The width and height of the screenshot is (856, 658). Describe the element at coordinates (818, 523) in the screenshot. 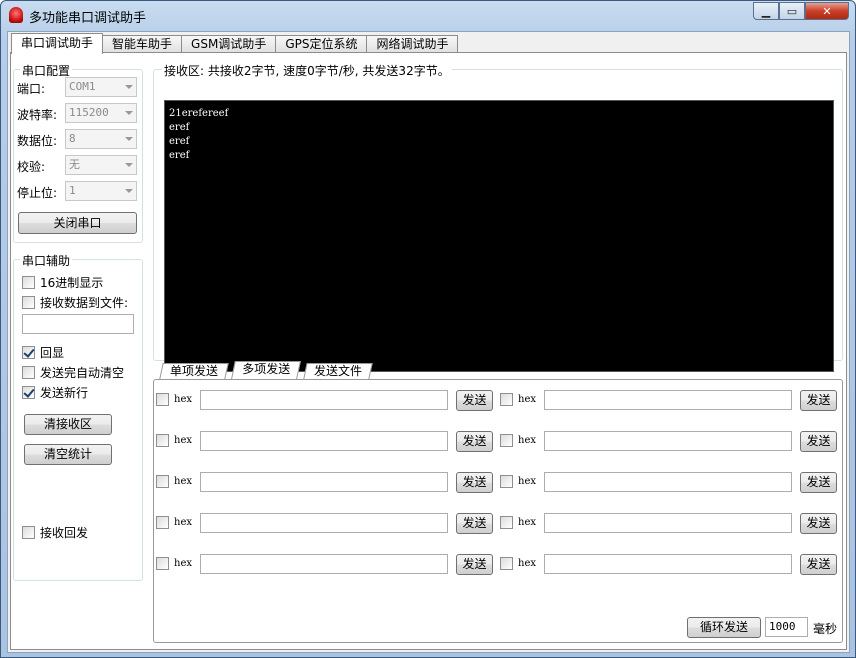

I see `send-button-8: 发送` at that location.